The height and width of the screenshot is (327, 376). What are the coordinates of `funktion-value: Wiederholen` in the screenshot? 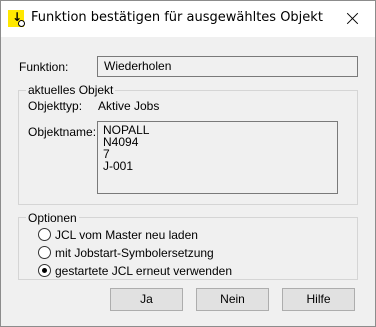 It's located at (227, 66).